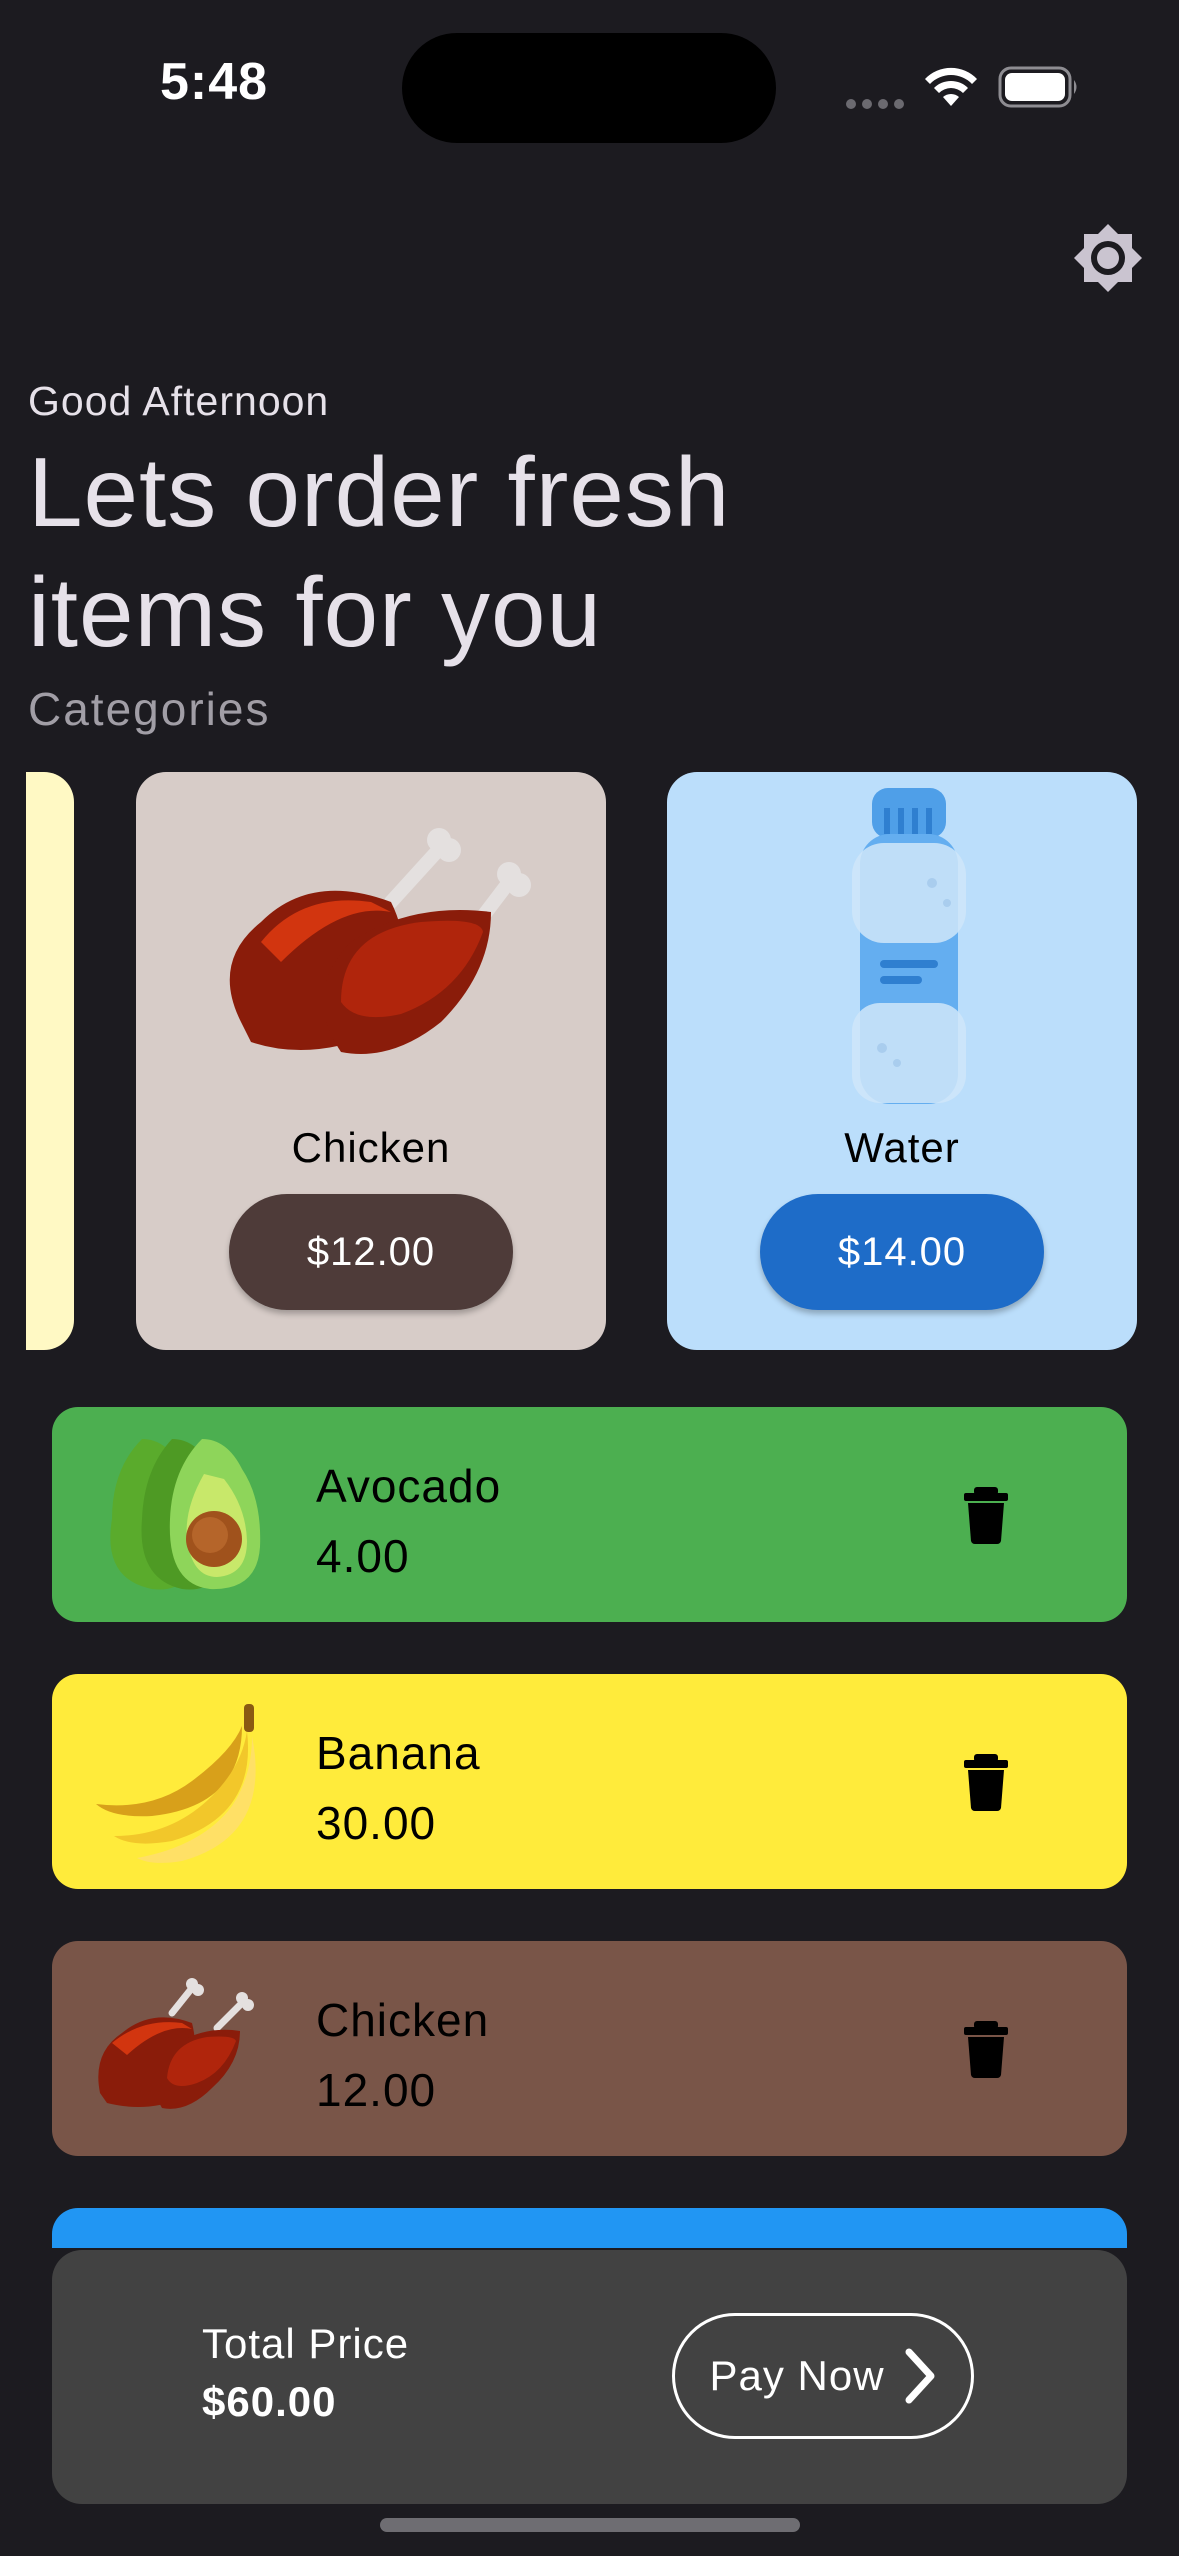 The image size is (1179, 2556). Describe the element at coordinates (589, 1514) in the screenshot. I see `cart-item-avocado: Avocado 4.00` at that location.